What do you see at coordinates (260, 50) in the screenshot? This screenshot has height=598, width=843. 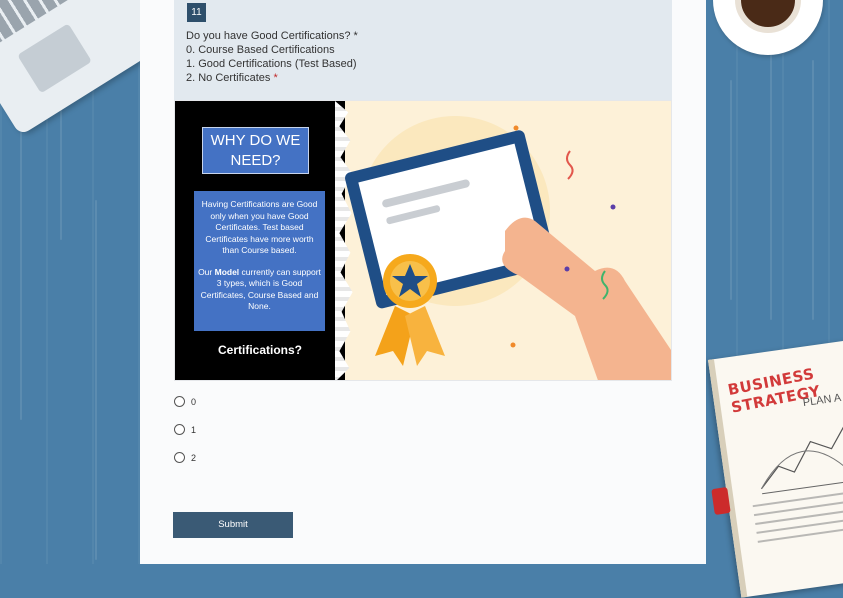 I see `question-line-0: 0. Course Based Certifications` at bounding box center [260, 50].